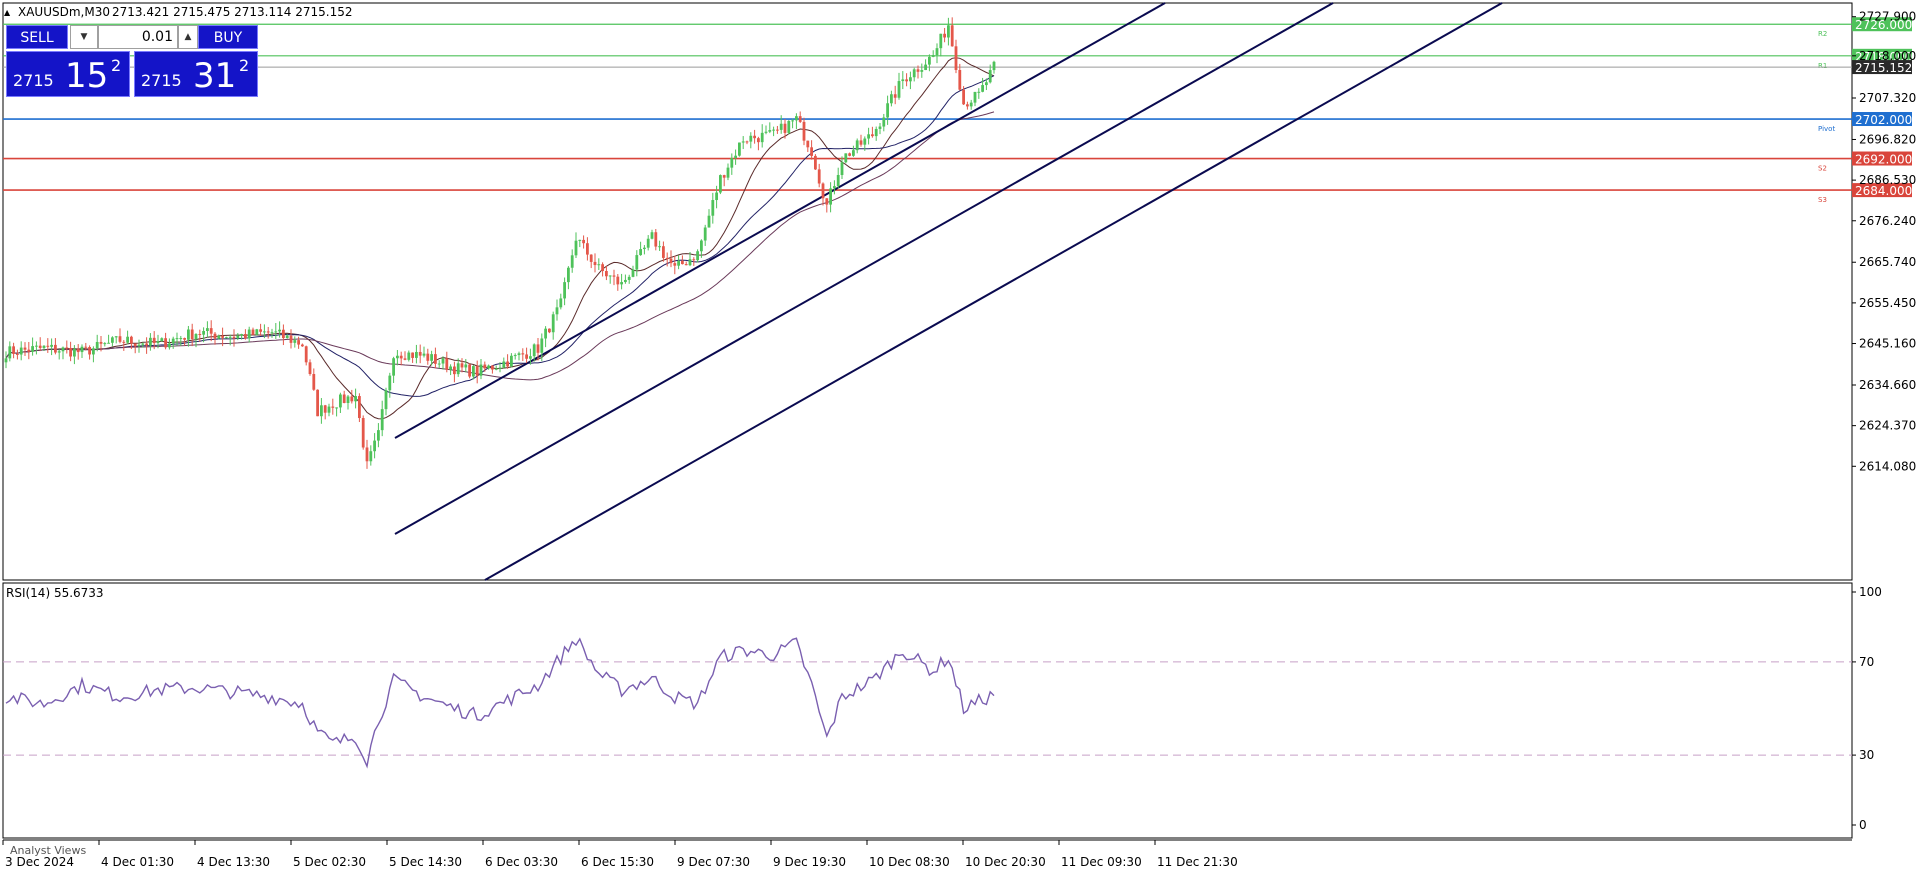 The image size is (1916, 874). Describe the element at coordinates (1101, 862) in the screenshot. I see `time-tick-label: 11 Dec 09:30` at that location.